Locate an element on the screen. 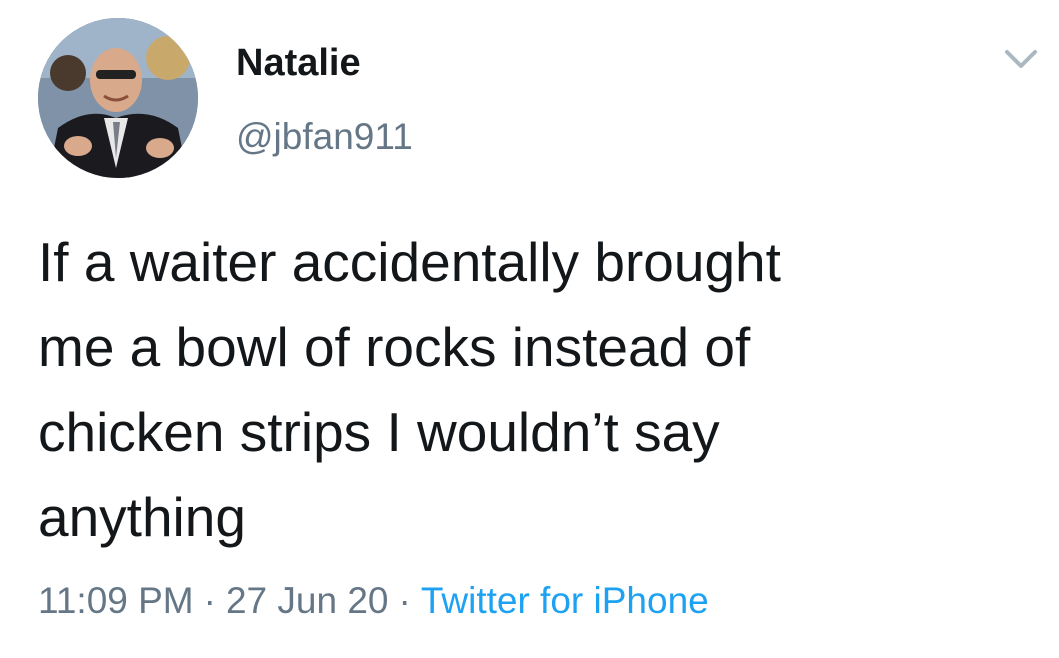 The width and height of the screenshot is (1059, 658). profile-photo is located at coordinates (118, 98).